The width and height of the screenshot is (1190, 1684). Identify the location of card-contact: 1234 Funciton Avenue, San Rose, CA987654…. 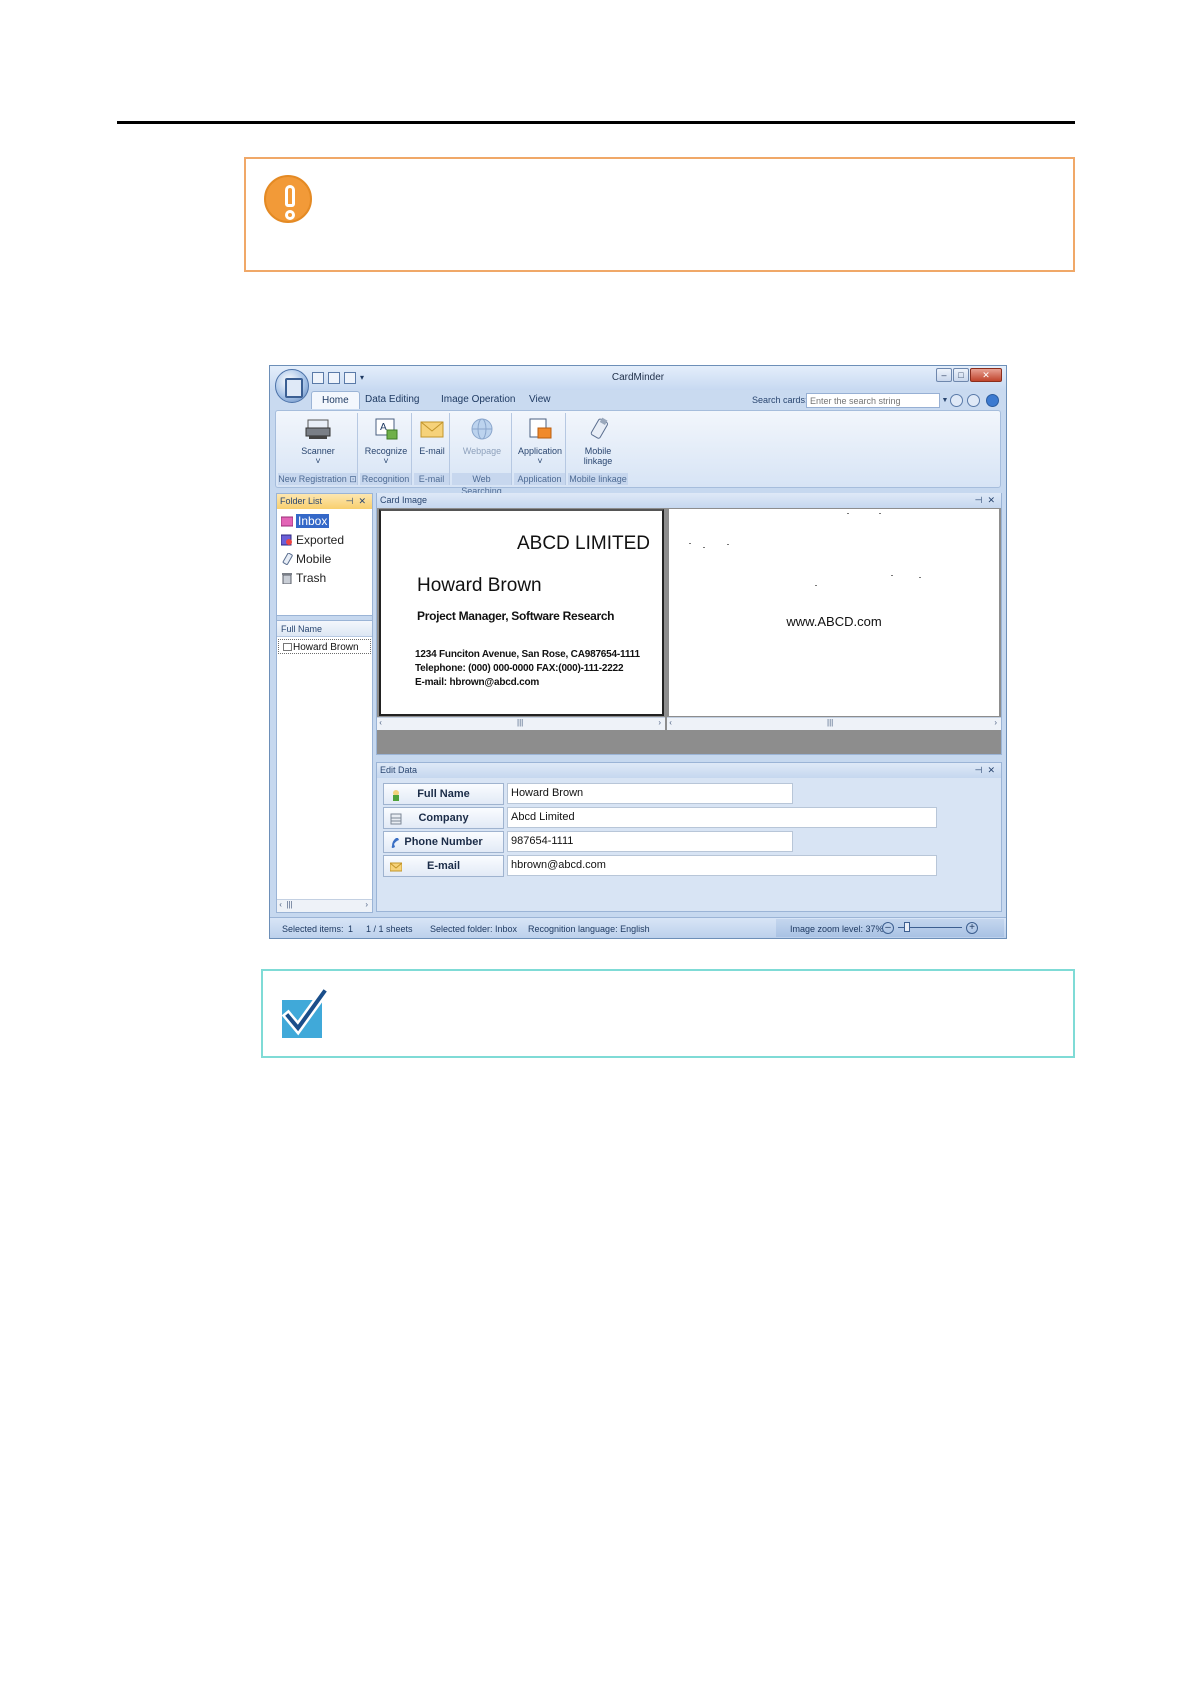
(527, 668).